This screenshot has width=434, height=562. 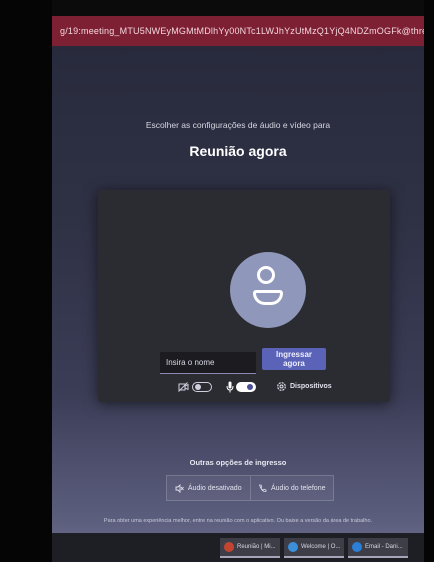 What do you see at coordinates (281, 386) in the screenshot?
I see `gear-icon` at bounding box center [281, 386].